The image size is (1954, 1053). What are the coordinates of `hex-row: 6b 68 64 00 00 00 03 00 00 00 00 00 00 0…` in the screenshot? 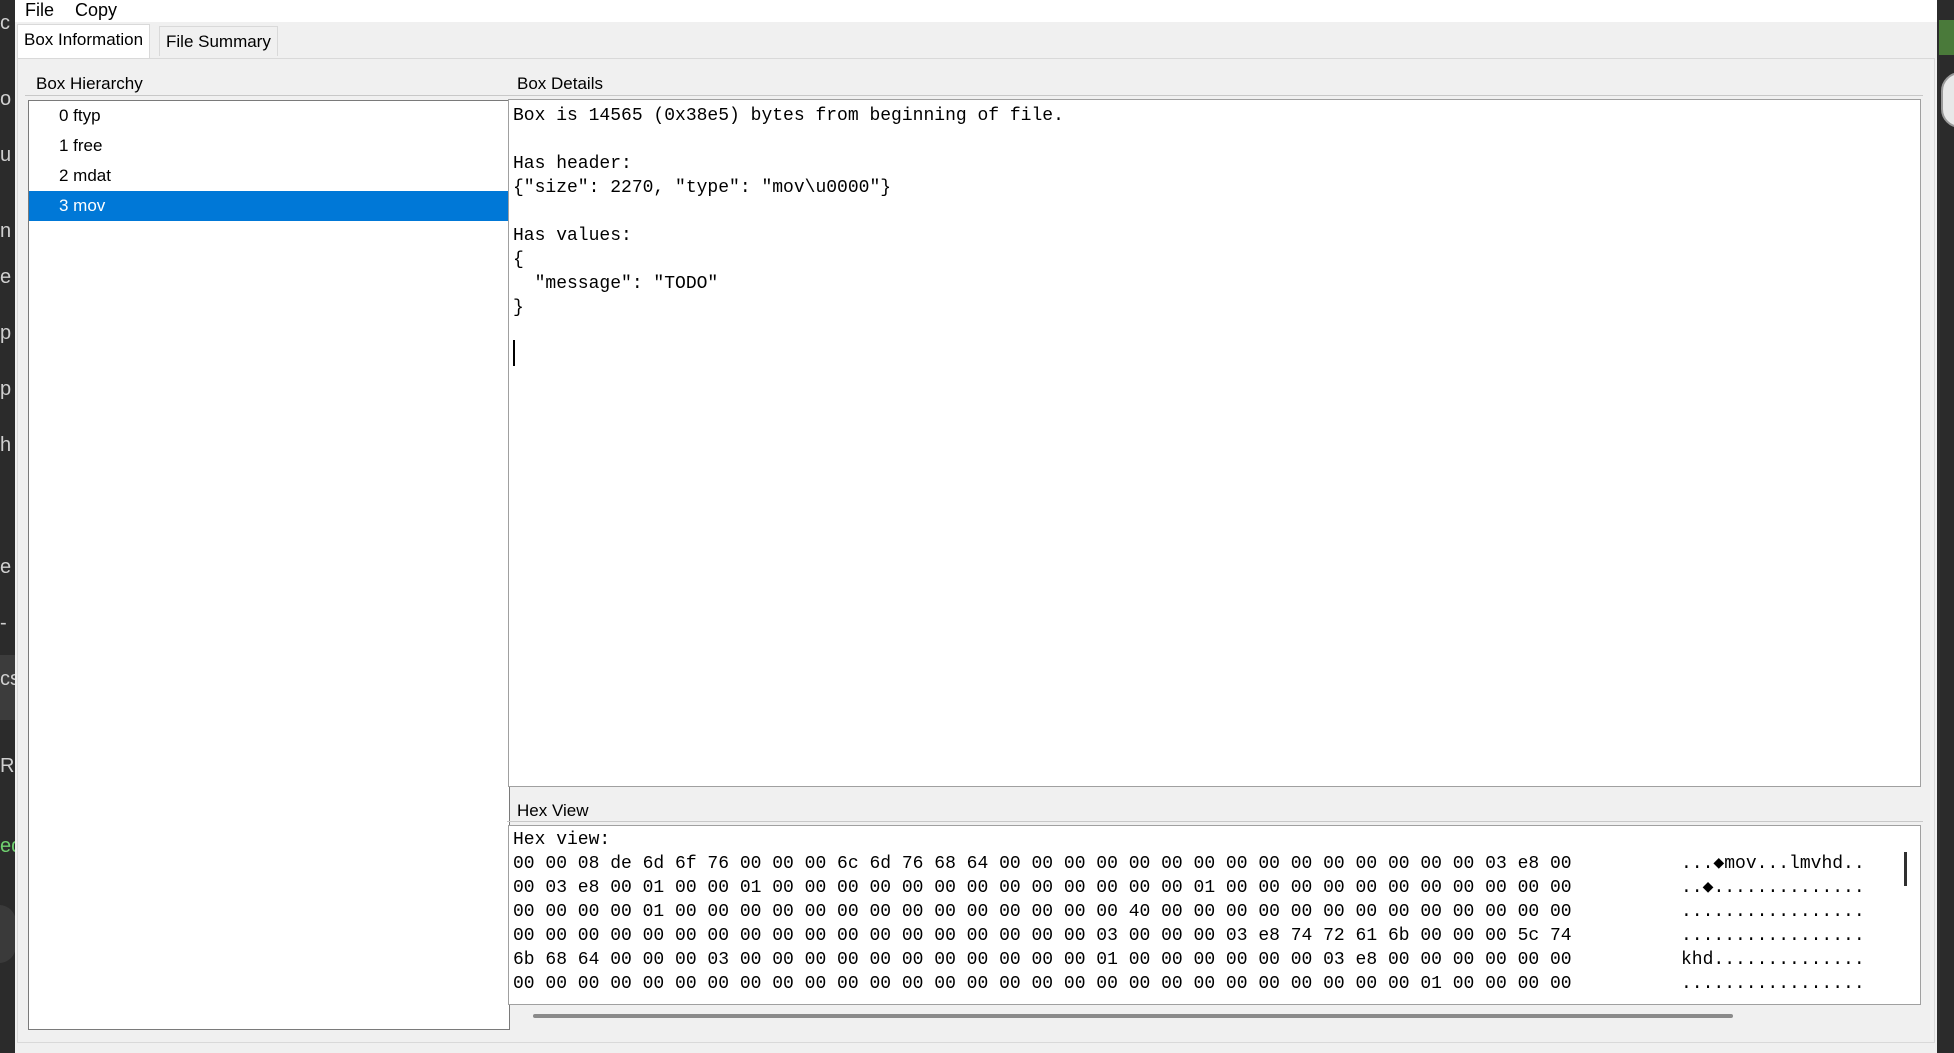 It's located at (1042, 960).